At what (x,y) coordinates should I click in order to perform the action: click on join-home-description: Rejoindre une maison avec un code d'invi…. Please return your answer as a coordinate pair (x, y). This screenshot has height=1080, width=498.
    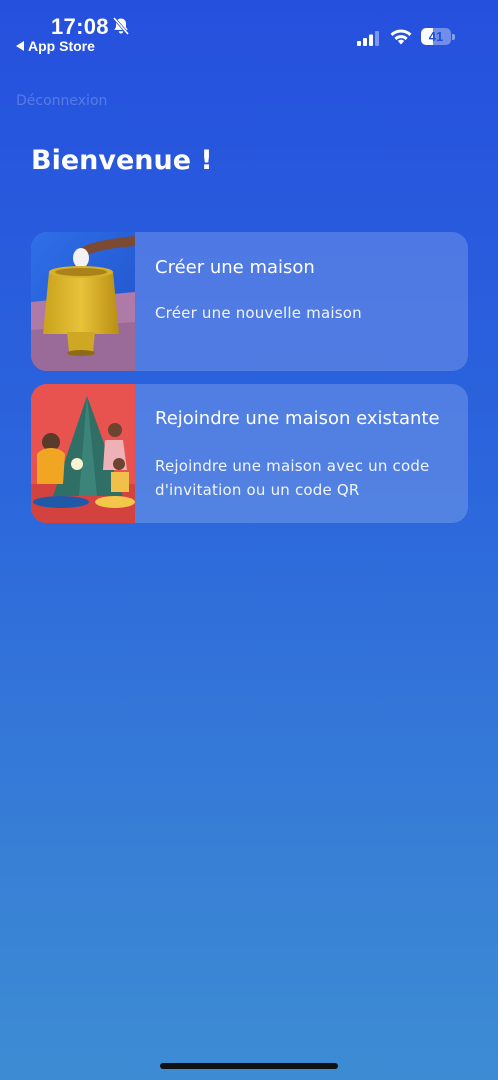
    Looking at the image, I should click on (292, 478).